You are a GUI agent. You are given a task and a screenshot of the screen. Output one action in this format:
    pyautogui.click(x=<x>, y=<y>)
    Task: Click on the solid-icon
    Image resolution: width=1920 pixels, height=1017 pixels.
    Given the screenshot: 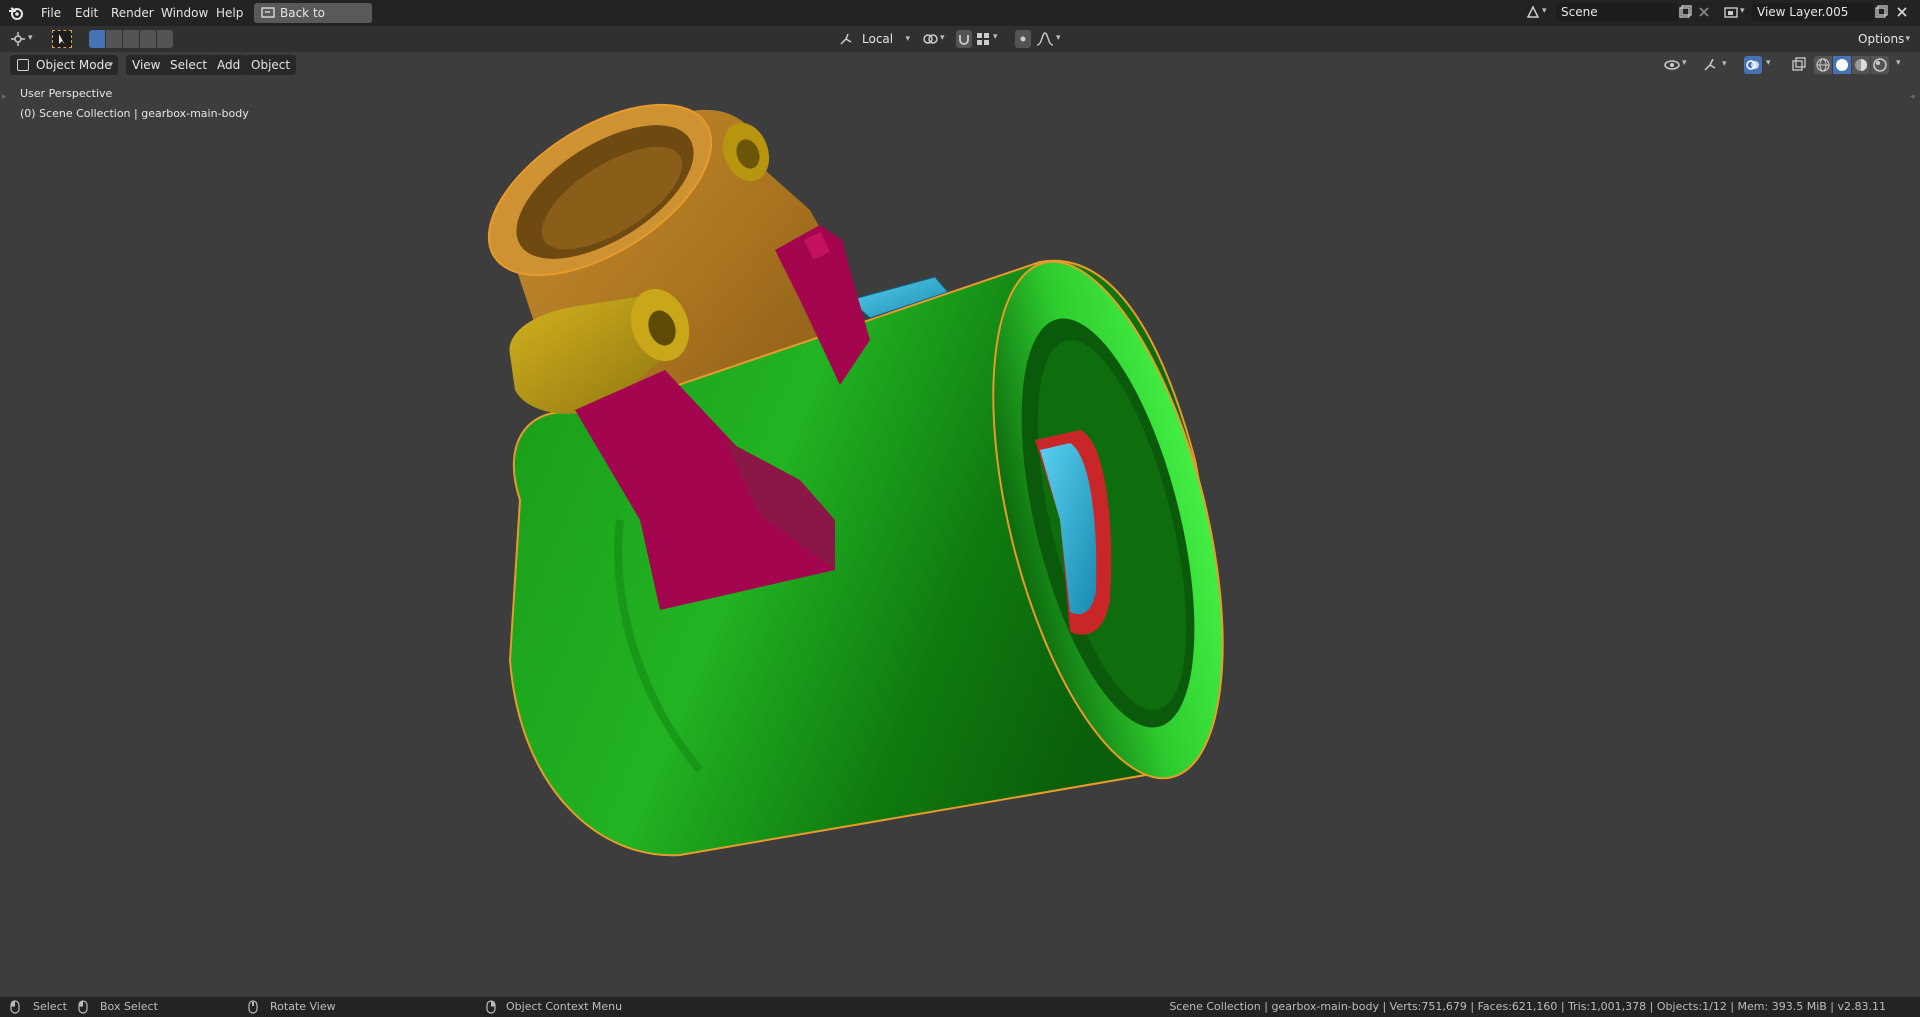 What is the action you would take?
    pyautogui.click(x=1842, y=65)
    